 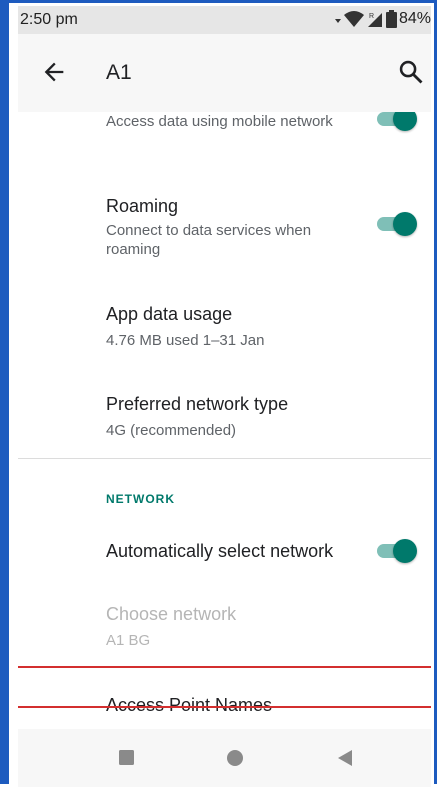 What do you see at coordinates (49, 19) in the screenshot?
I see `status-time: 2:50 pm` at bounding box center [49, 19].